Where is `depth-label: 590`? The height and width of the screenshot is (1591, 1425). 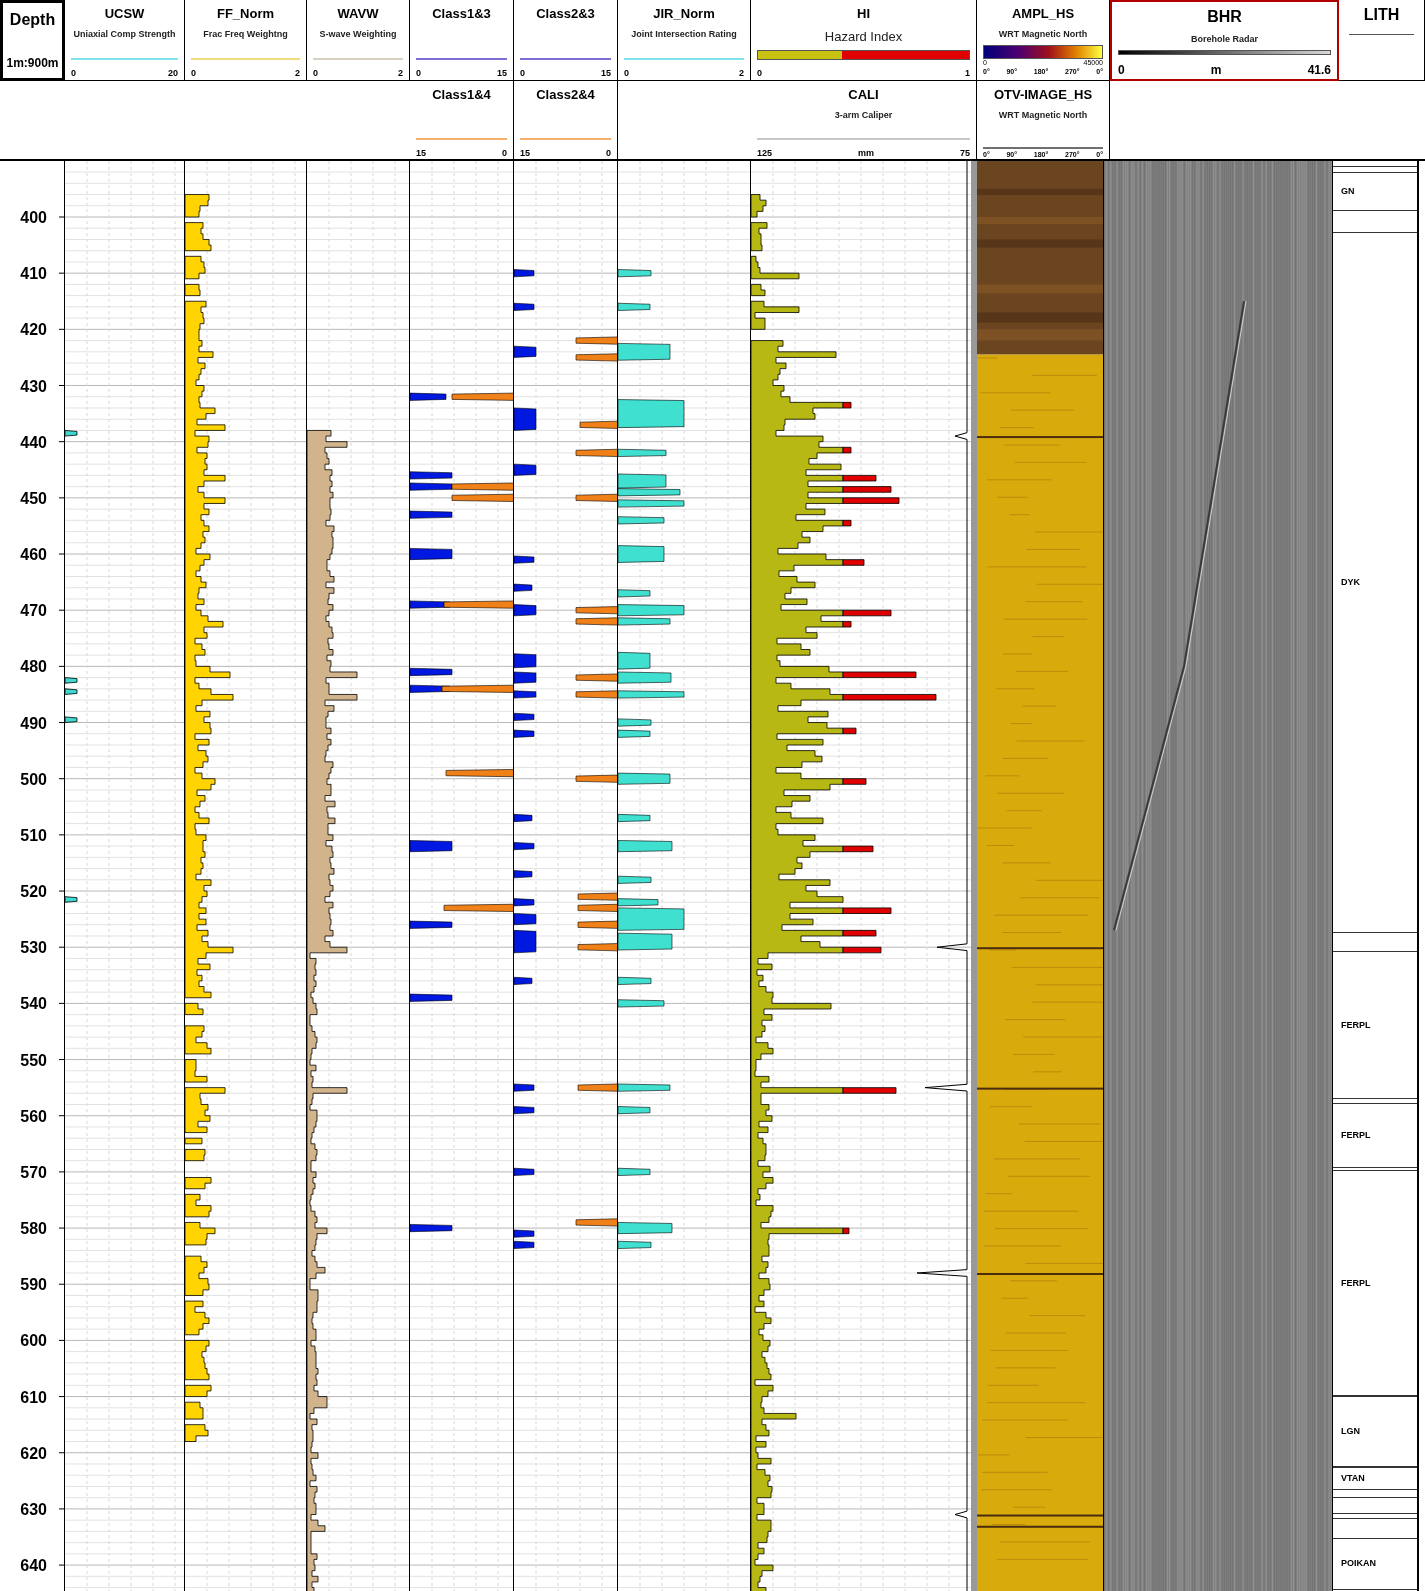
depth-label: 590 is located at coordinates (33, 1285).